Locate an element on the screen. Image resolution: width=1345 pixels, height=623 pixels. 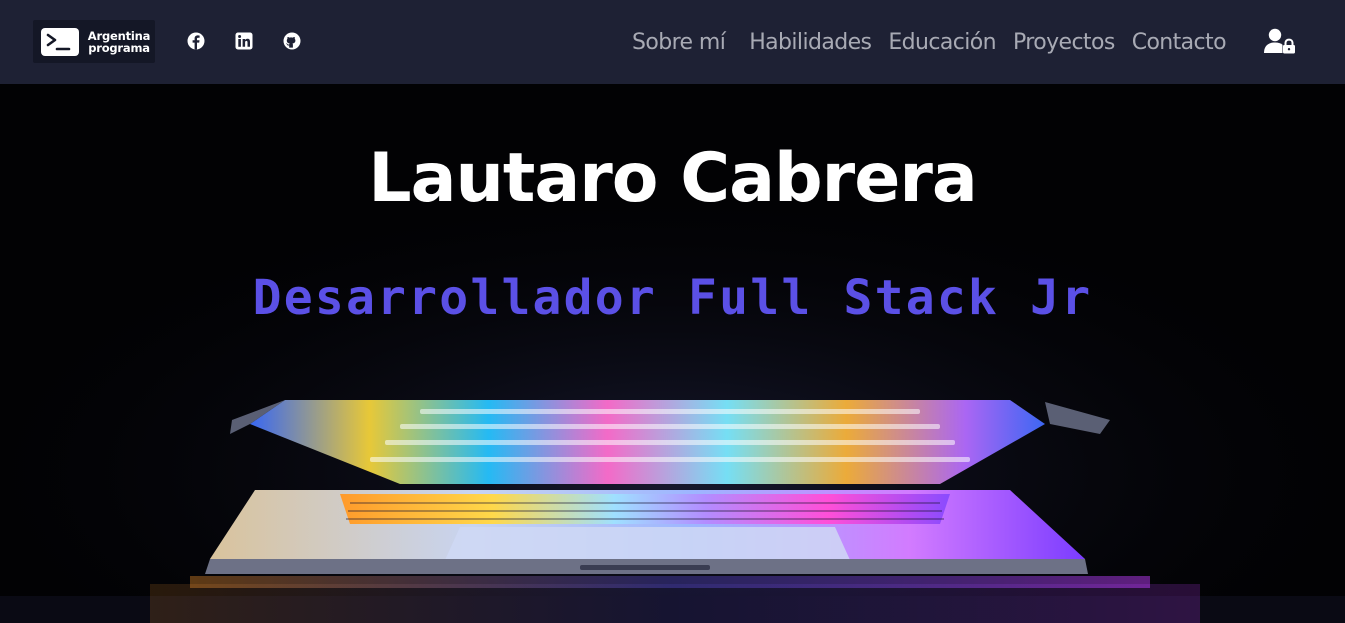
nav-link-contacto: Contacto is located at coordinates (1179, 42).